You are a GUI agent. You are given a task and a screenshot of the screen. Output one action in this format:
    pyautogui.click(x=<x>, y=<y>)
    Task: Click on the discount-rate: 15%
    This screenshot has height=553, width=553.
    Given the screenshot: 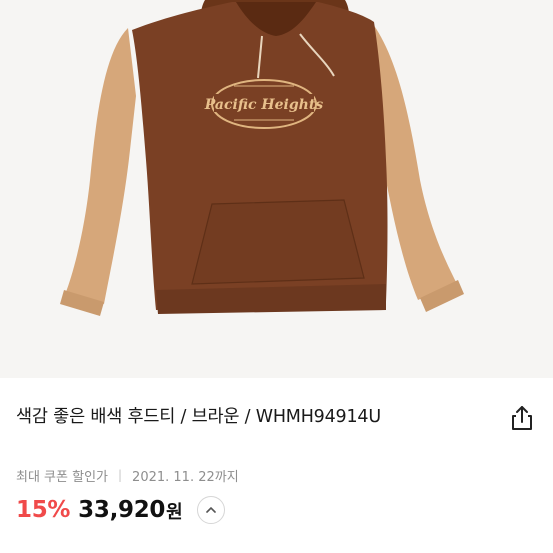 What is the action you would take?
    pyautogui.click(x=43, y=510)
    